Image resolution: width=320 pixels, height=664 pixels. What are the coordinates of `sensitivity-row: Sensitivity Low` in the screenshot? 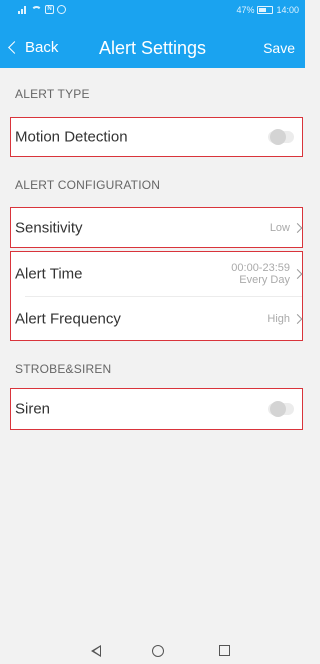 It's located at (156, 227).